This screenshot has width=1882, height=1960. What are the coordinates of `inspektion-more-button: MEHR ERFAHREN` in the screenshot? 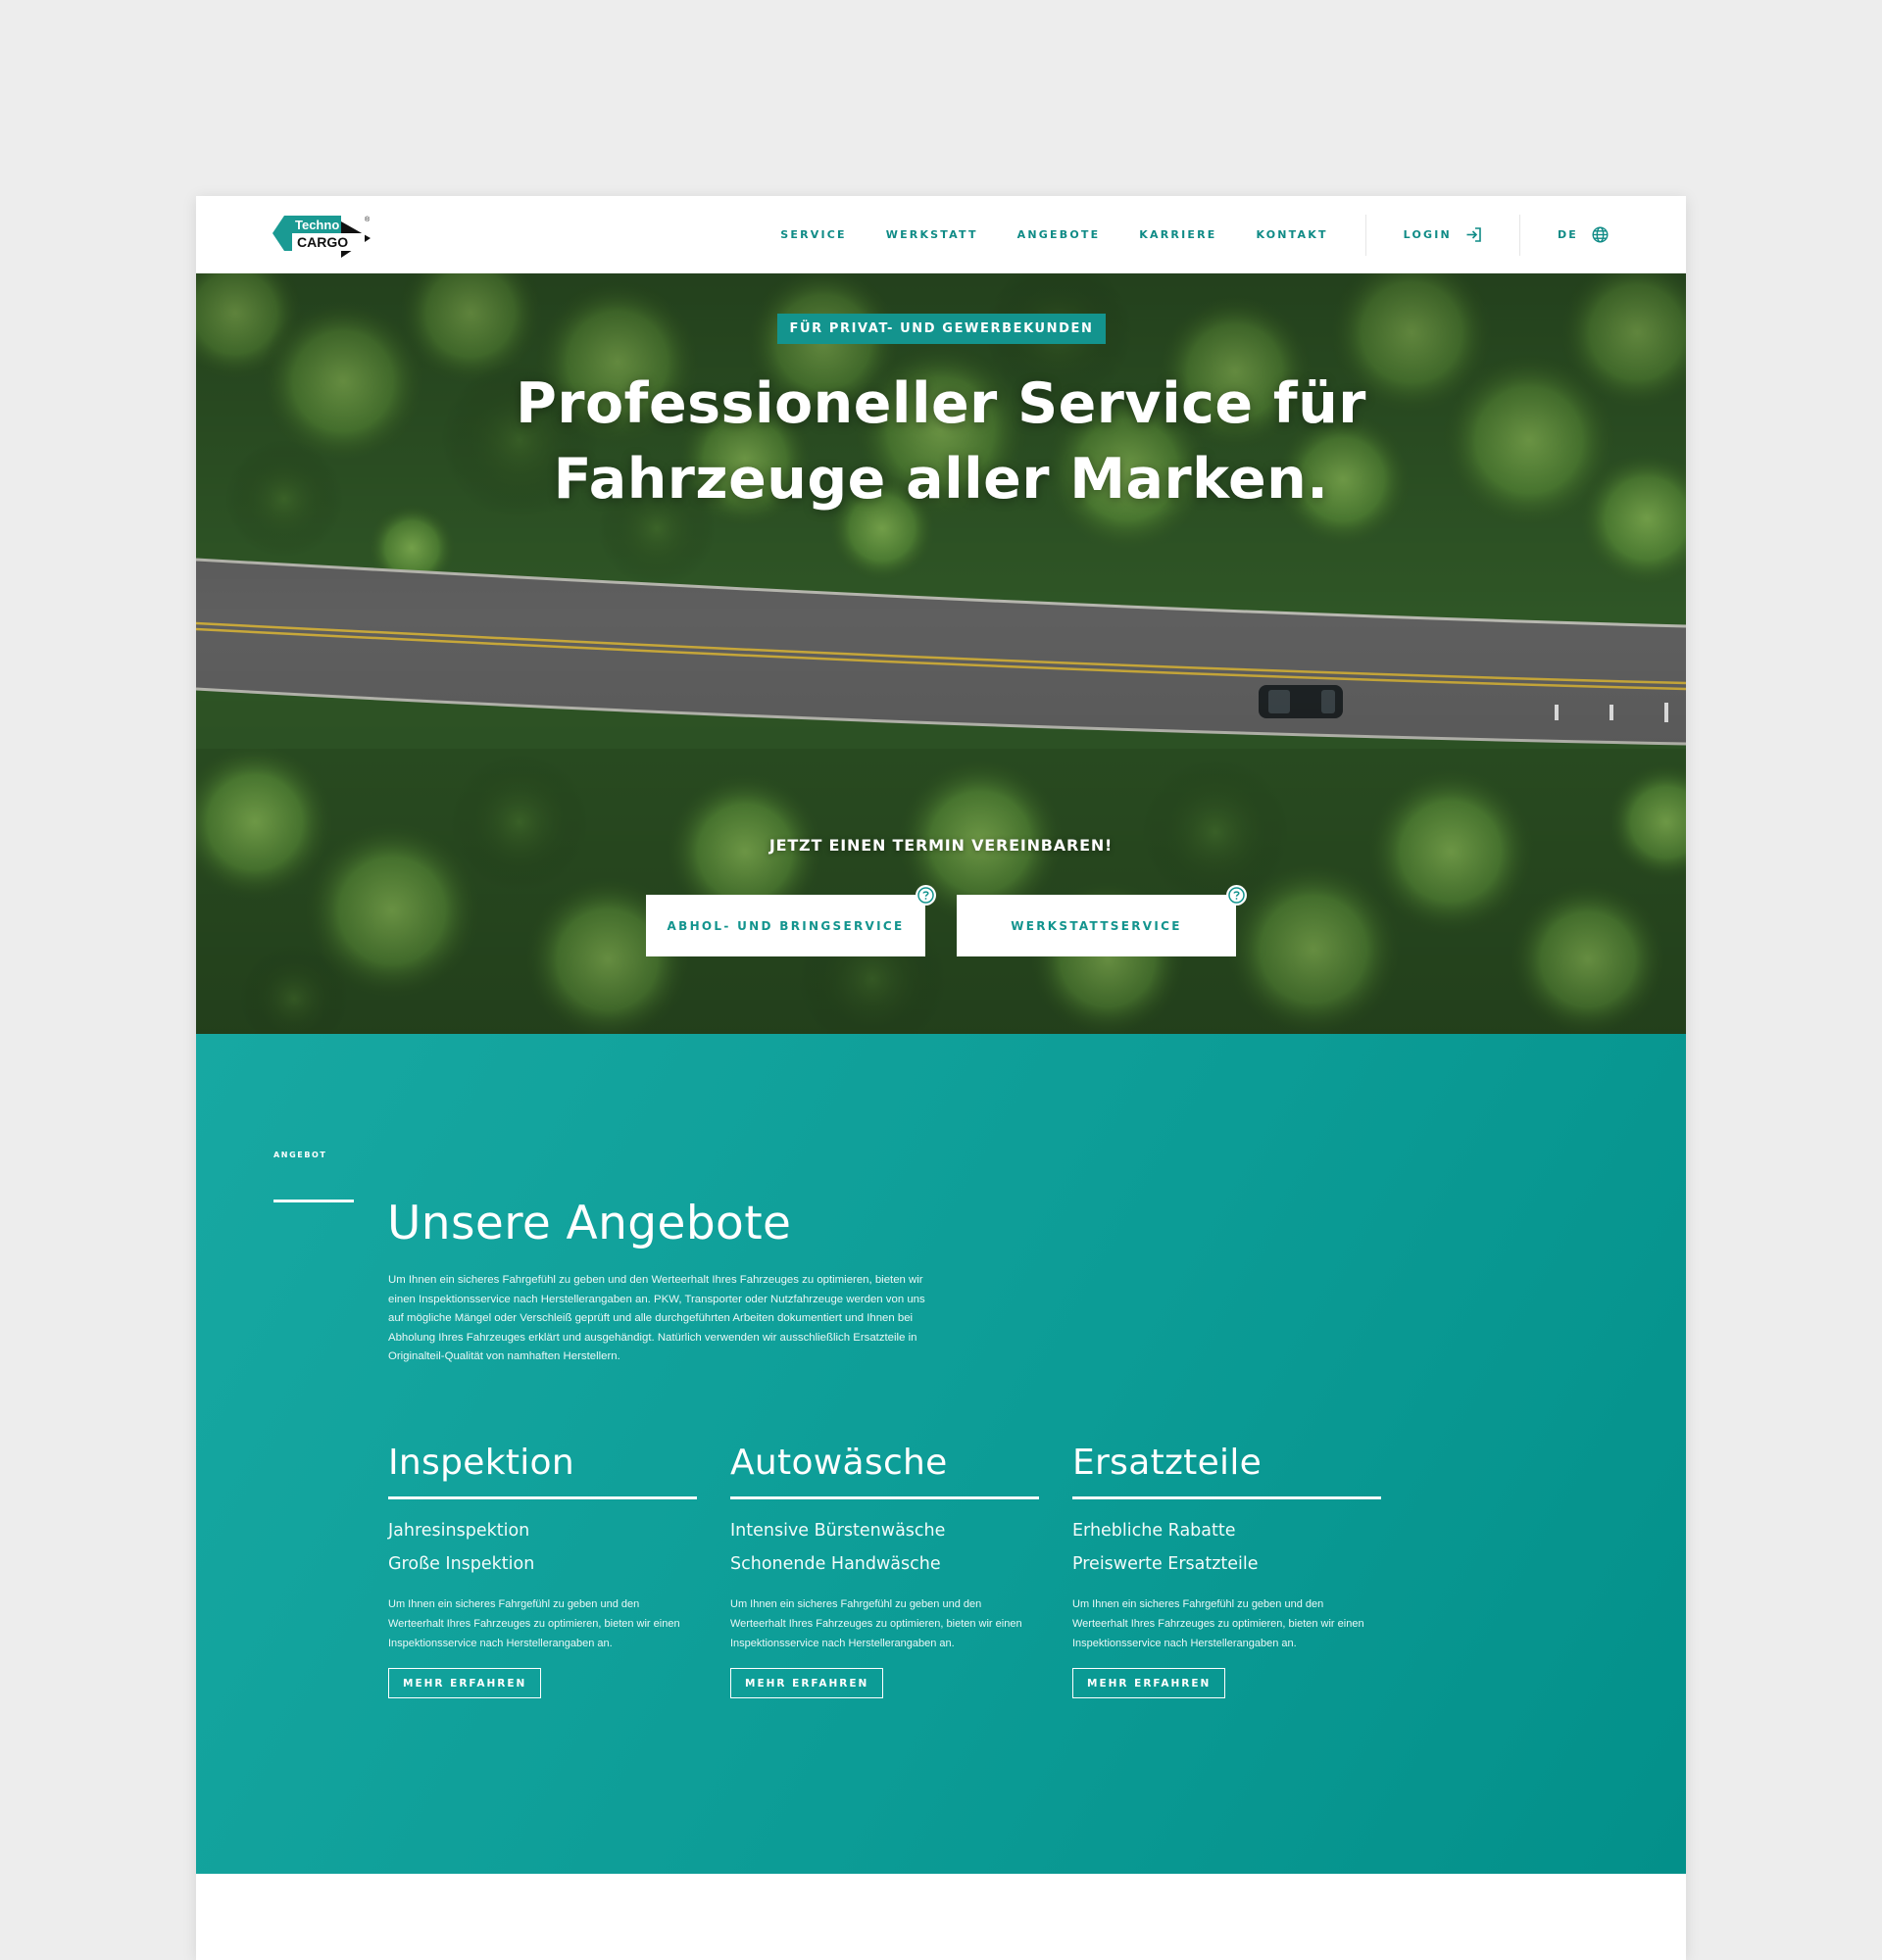 It's located at (465, 1683).